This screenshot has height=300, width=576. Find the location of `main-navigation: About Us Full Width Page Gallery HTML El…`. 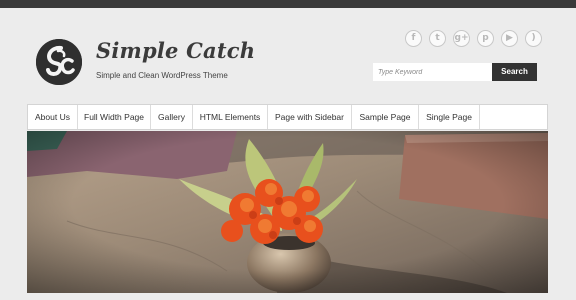

main-navigation: About Us Full Width Page Gallery HTML El… is located at coordinates (287, 117).